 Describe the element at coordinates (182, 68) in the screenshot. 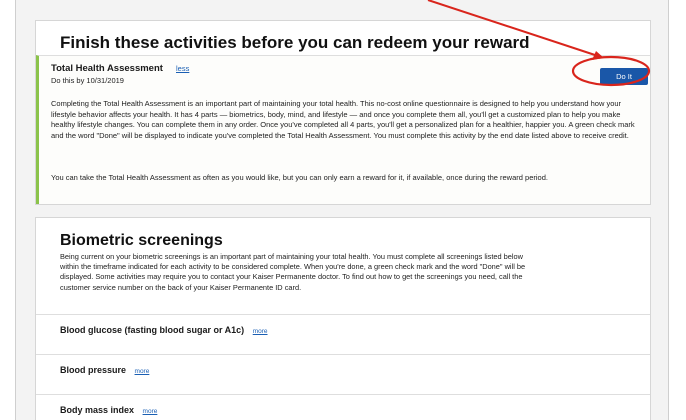

I see `less-link: less` at that location.